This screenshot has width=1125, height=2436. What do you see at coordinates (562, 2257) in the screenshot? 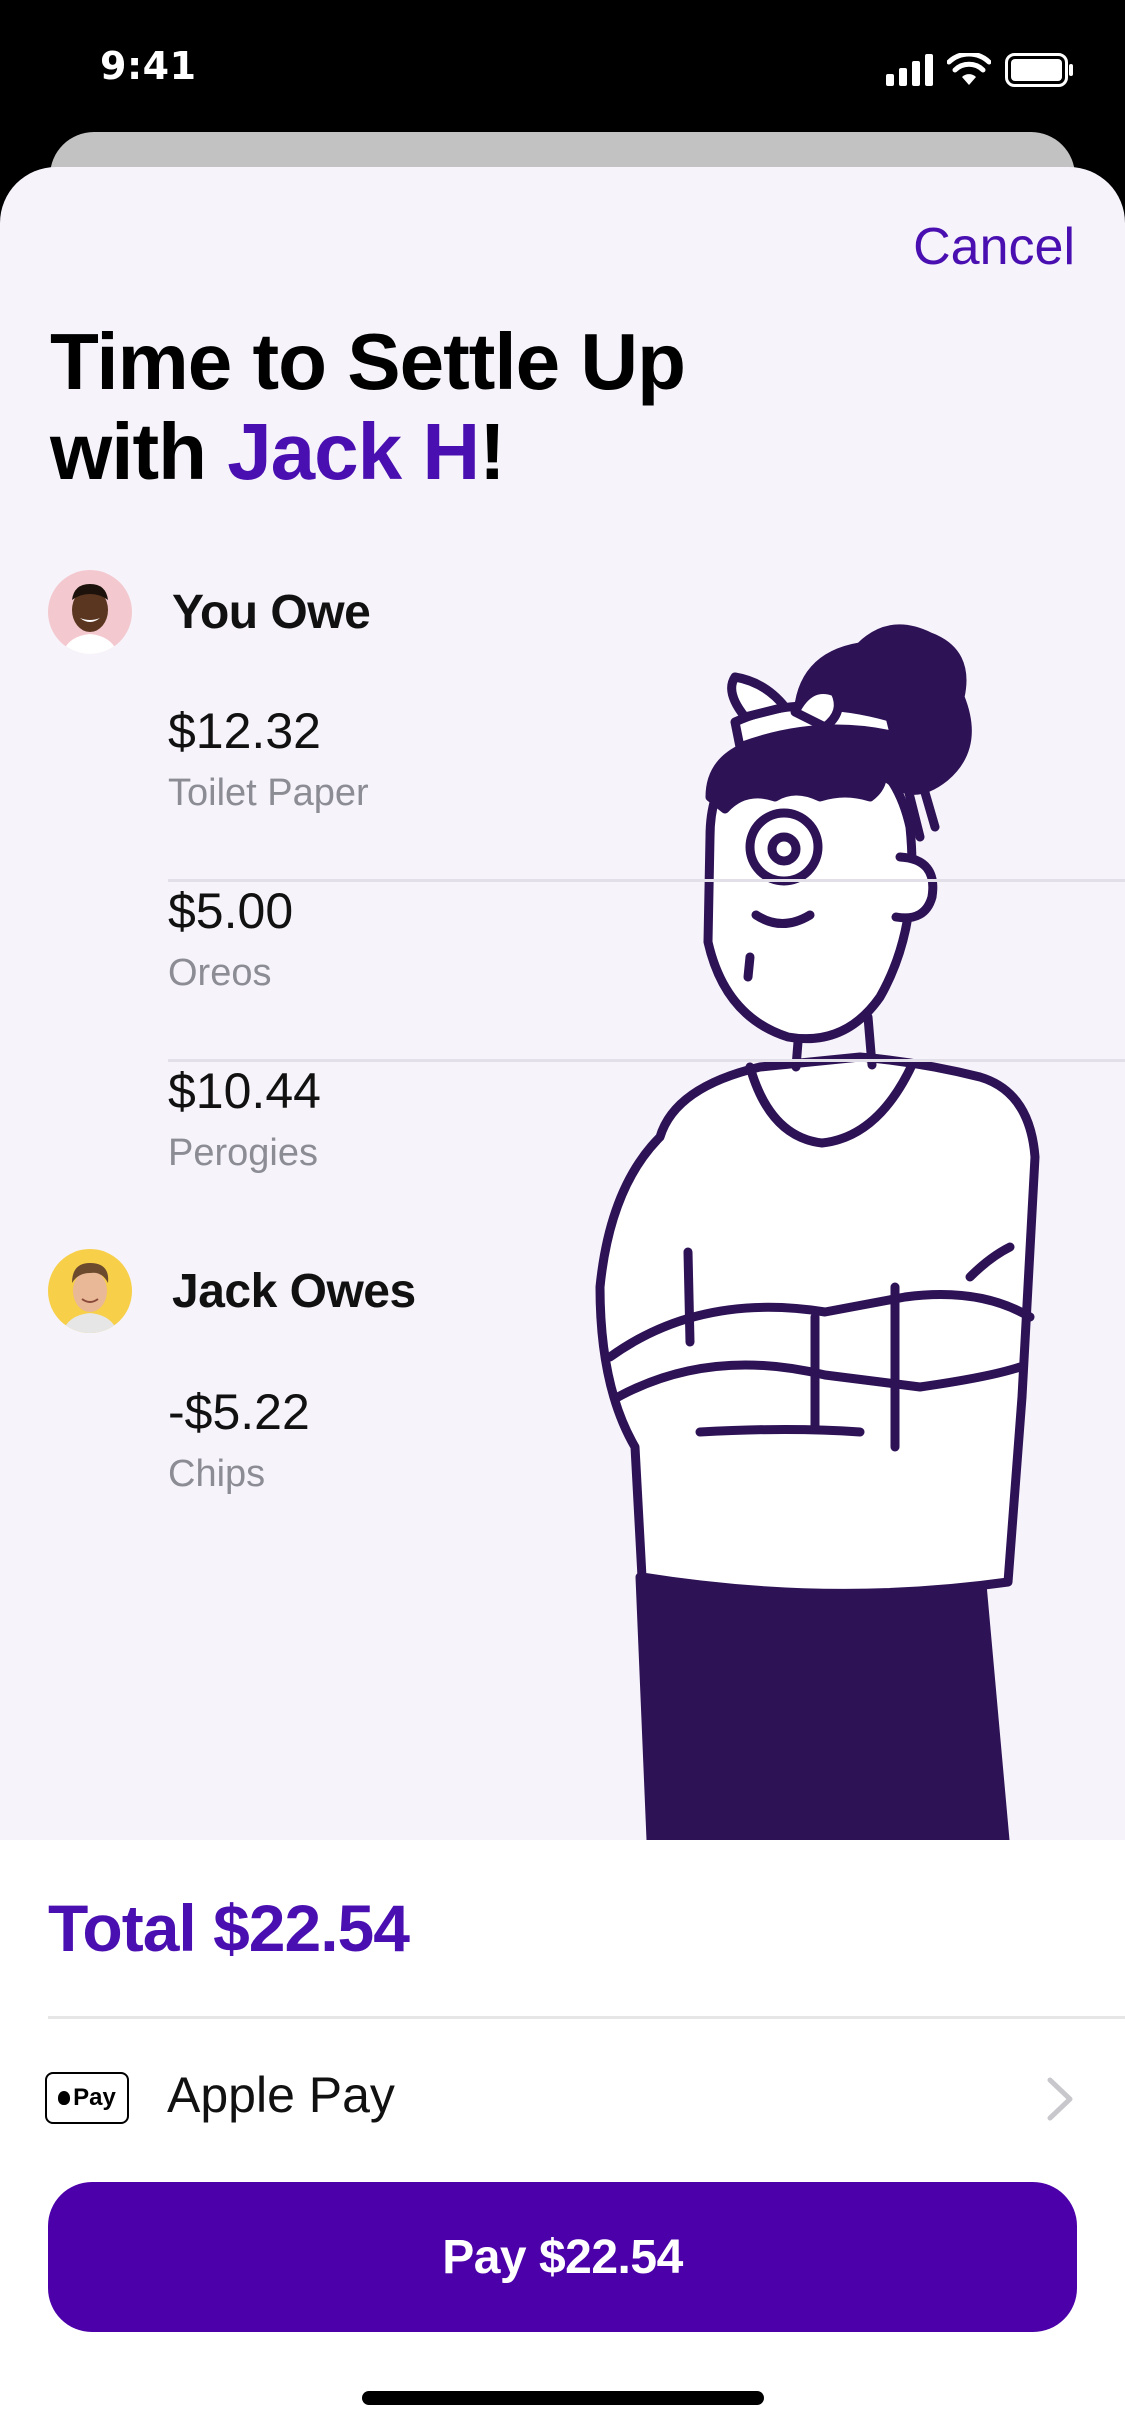
I see `pay-button: Pay $22.54` at bounding box center [562, 2257].